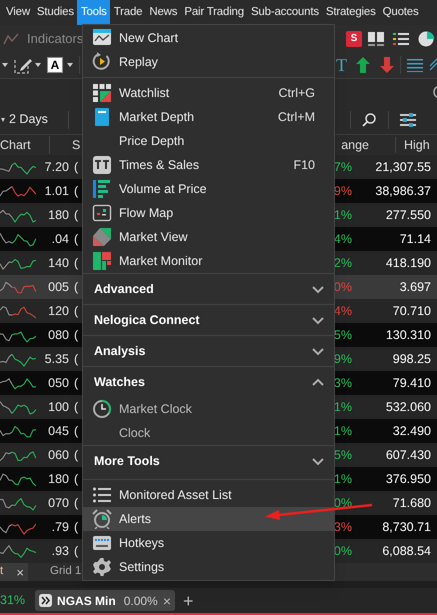 This screenshot has width=437, height=615. Describe the element at coordinates (119, 382) in the screenshot. I see `section-label: Watches` at that location.